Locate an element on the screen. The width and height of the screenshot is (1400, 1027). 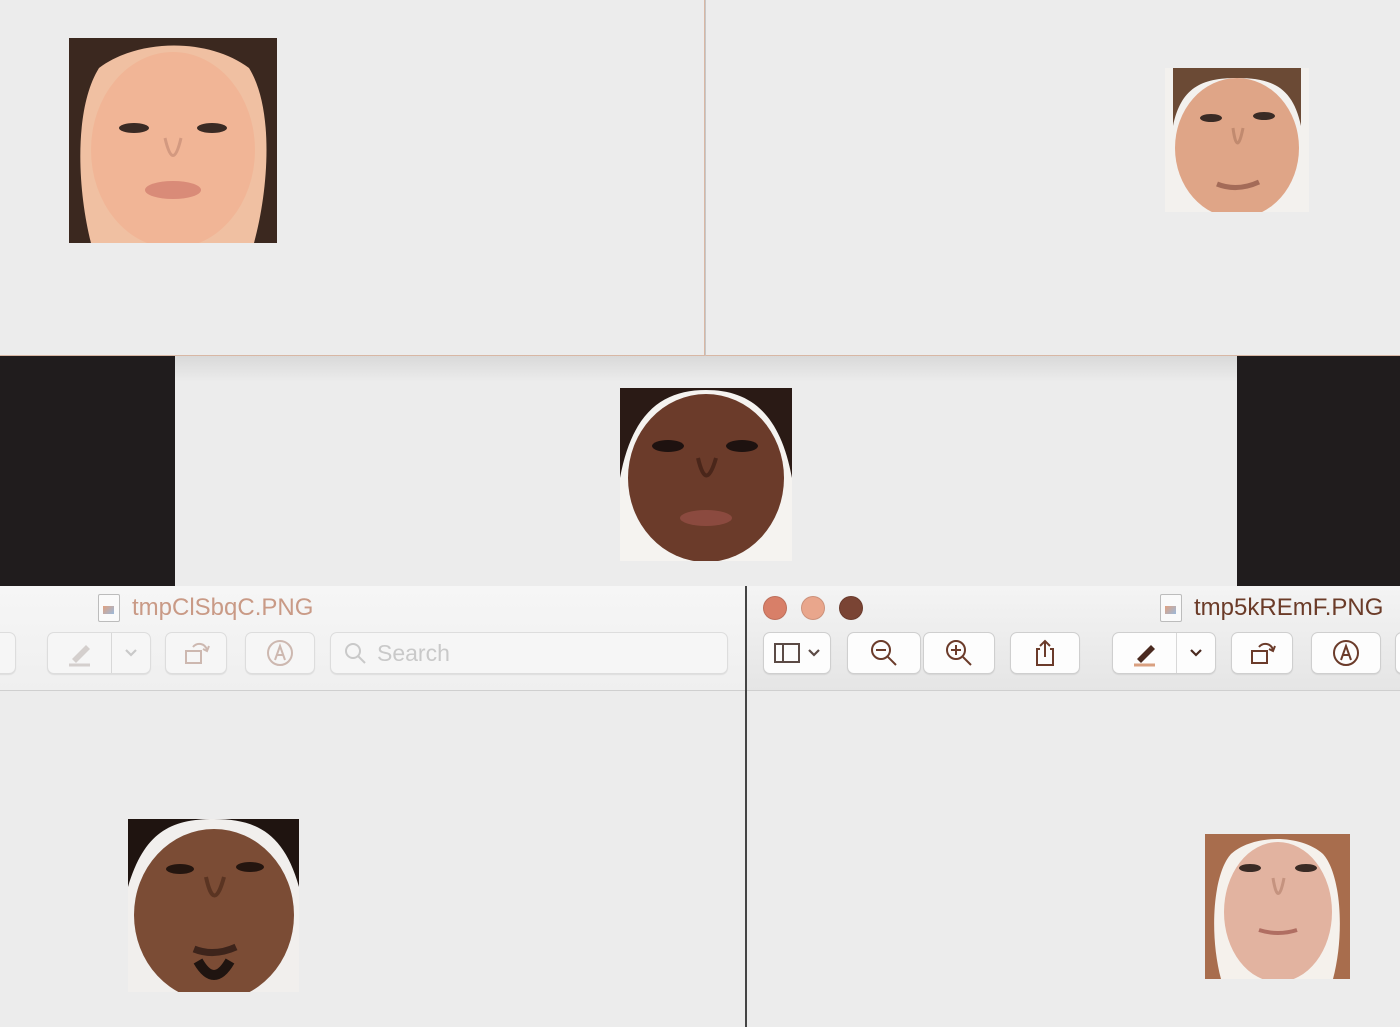
share-button is located at coordinates (1045, 653).